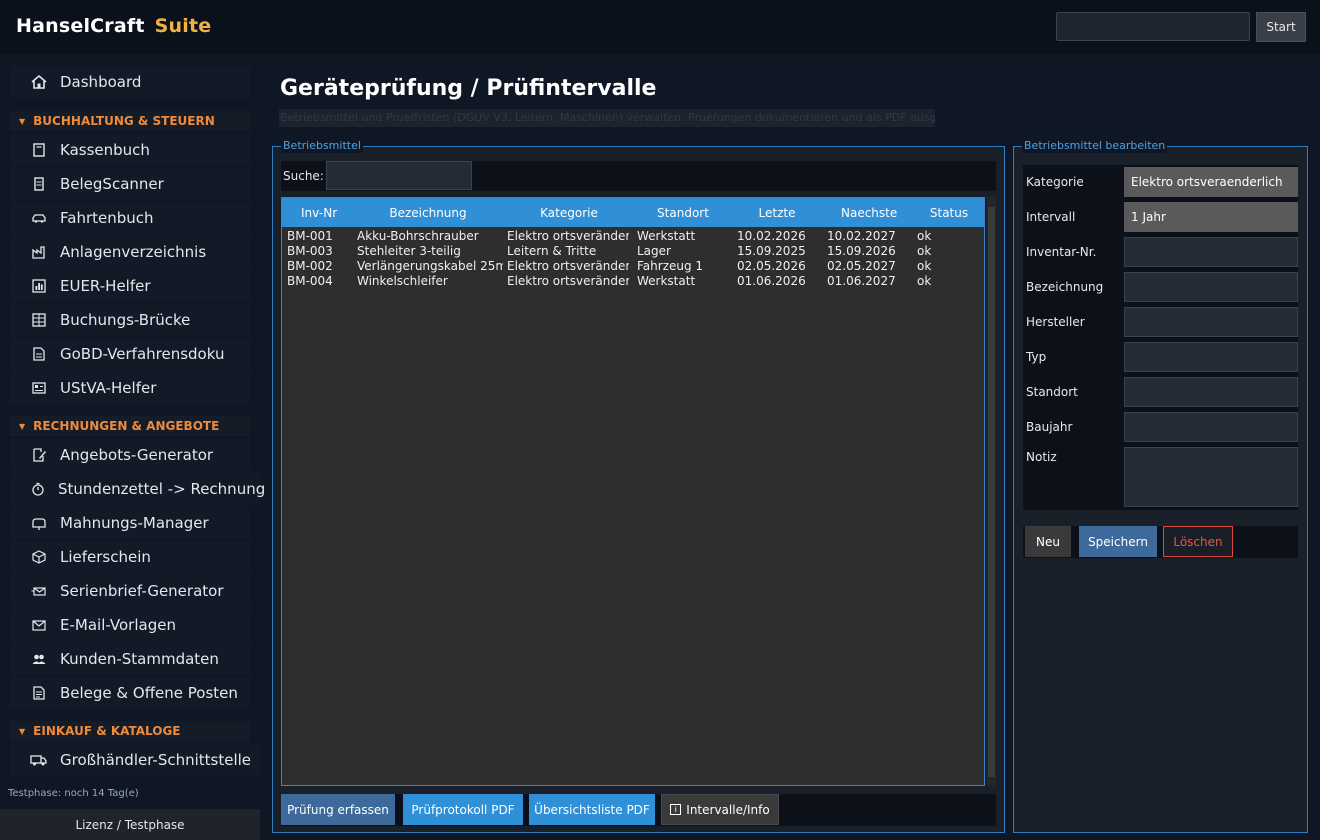 The image size is (1320, 840). I want to click on sidebar-item-kunden-stammdaten: Kunden-Stammdaten, so click(130, 659).